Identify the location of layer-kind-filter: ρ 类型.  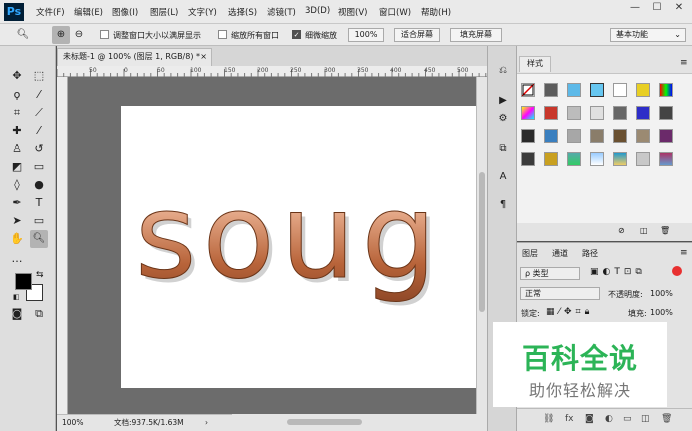
(550, 273).